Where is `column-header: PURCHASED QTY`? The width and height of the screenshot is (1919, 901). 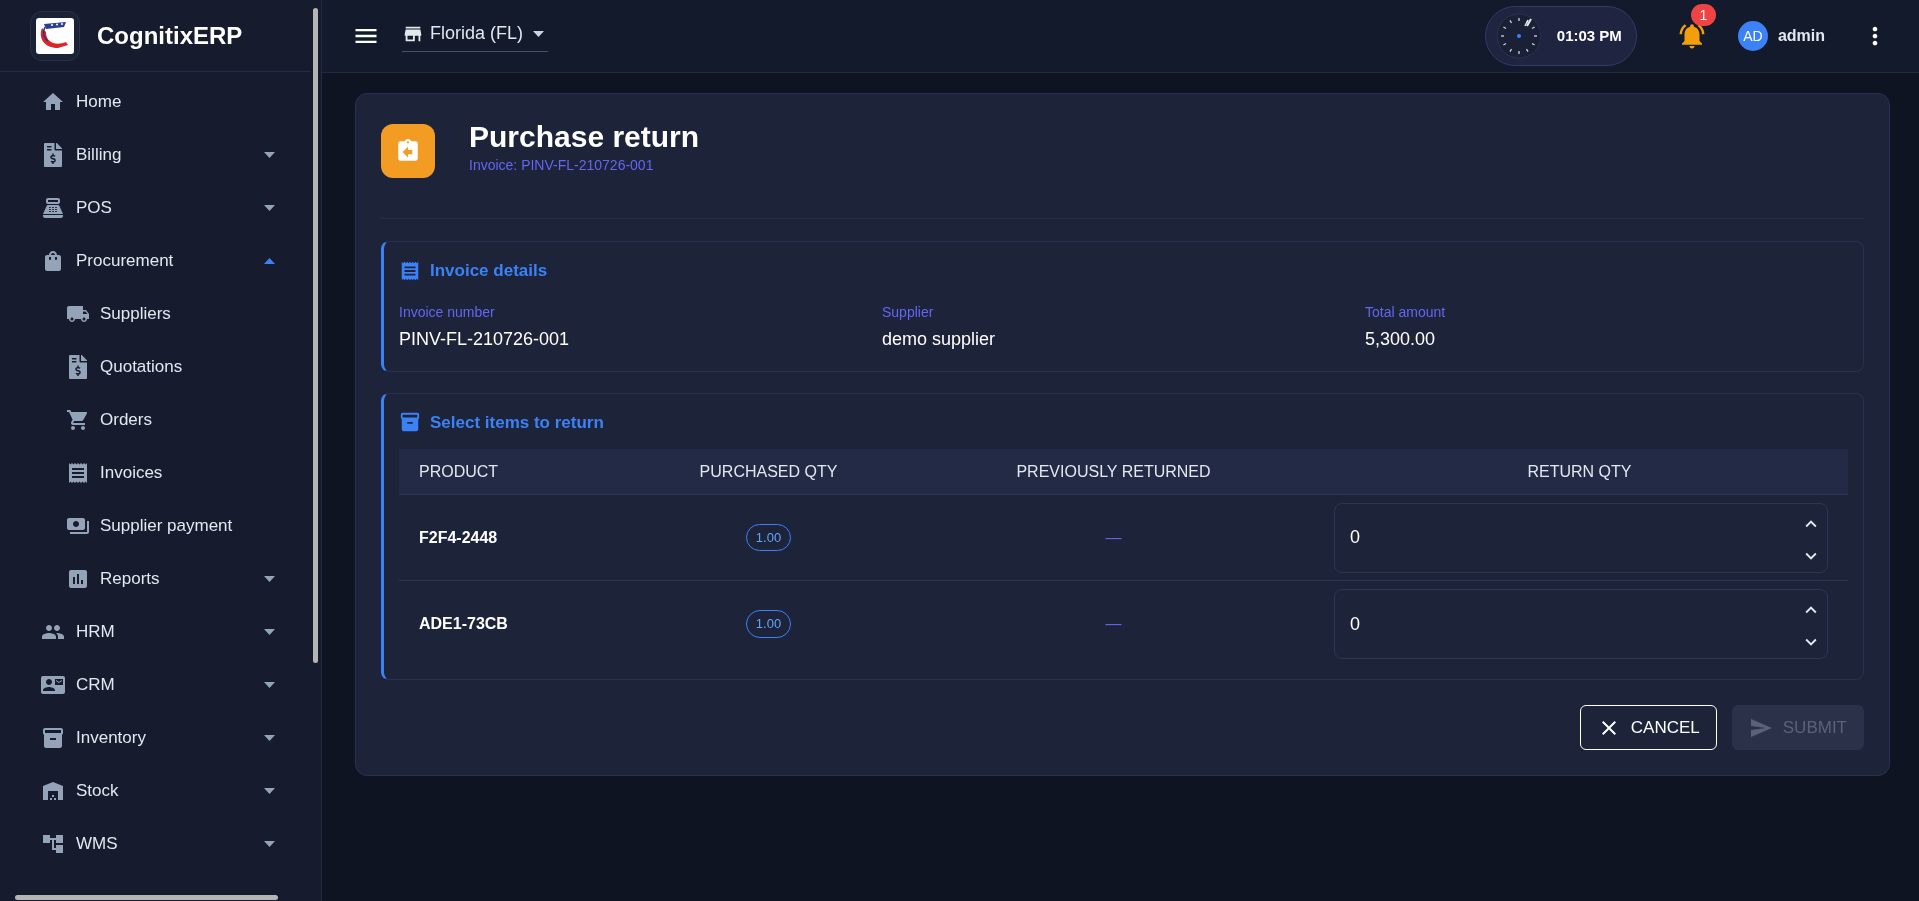 column-header: PURCHASED QTY is located at coordinates (768, 471).